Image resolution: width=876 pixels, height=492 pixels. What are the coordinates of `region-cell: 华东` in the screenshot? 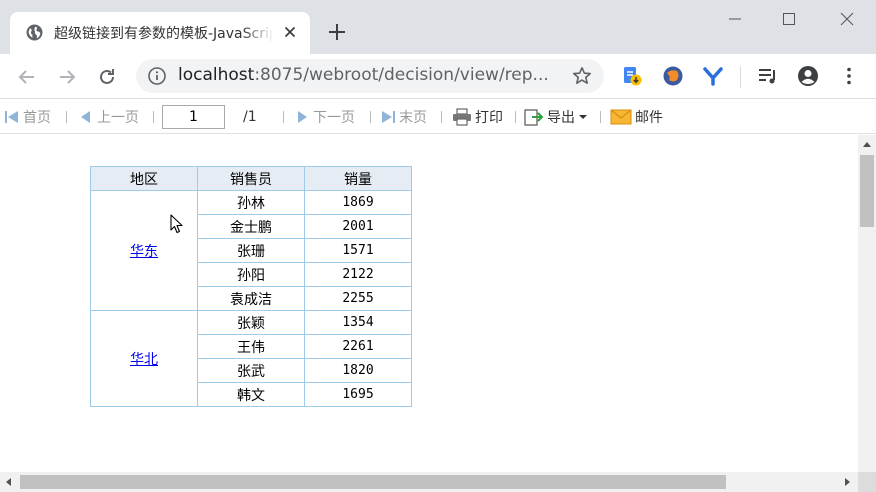 It's located at (144, 250).